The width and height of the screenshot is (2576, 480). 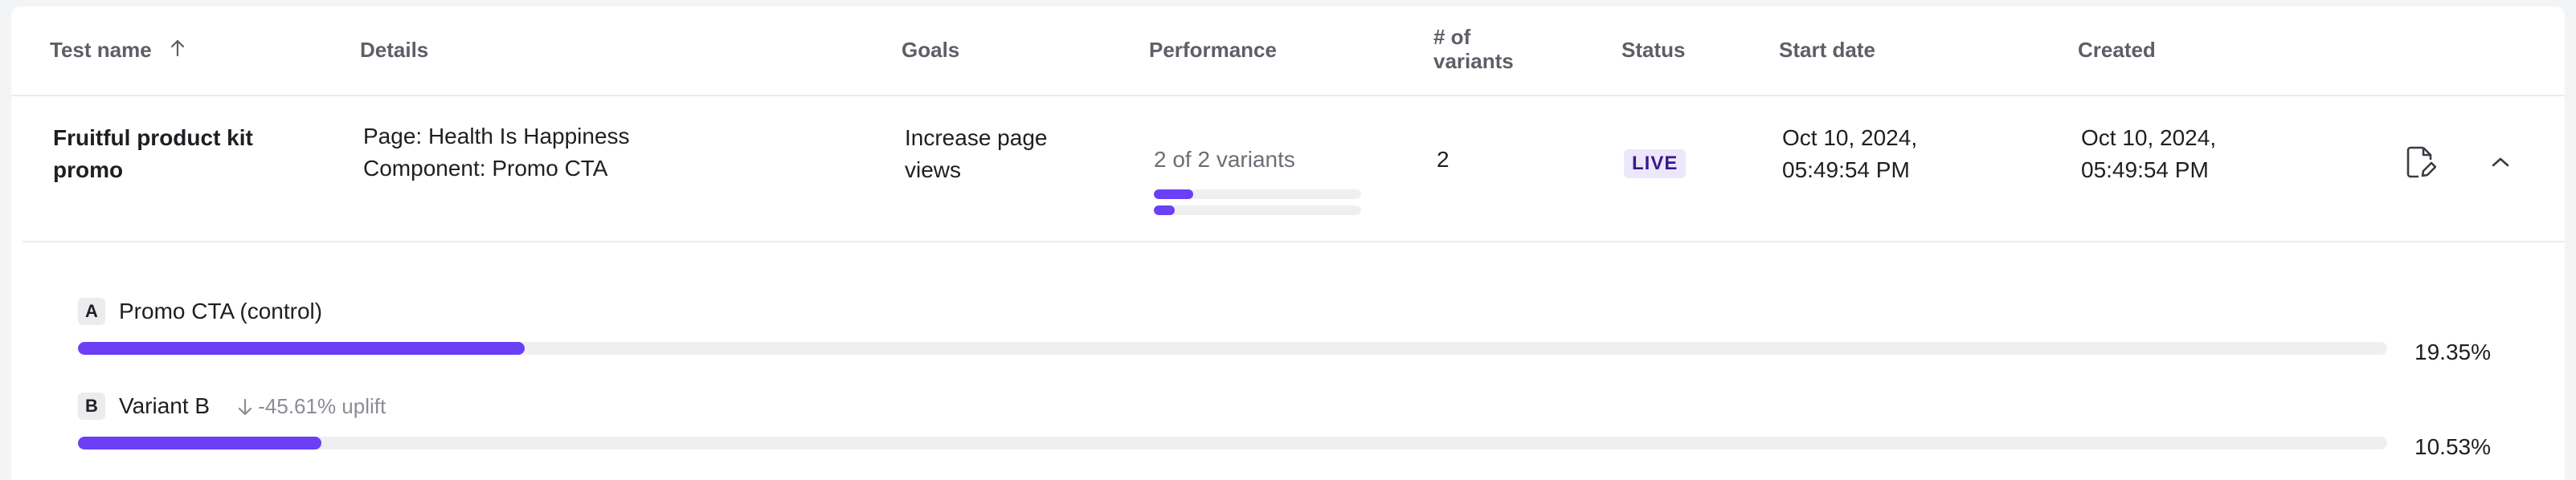 What do you see at coordinates (1224, 159) in the screenshot?
I see `performance-summary: 2 of 2 variants` at bounding box center [1224, 159].